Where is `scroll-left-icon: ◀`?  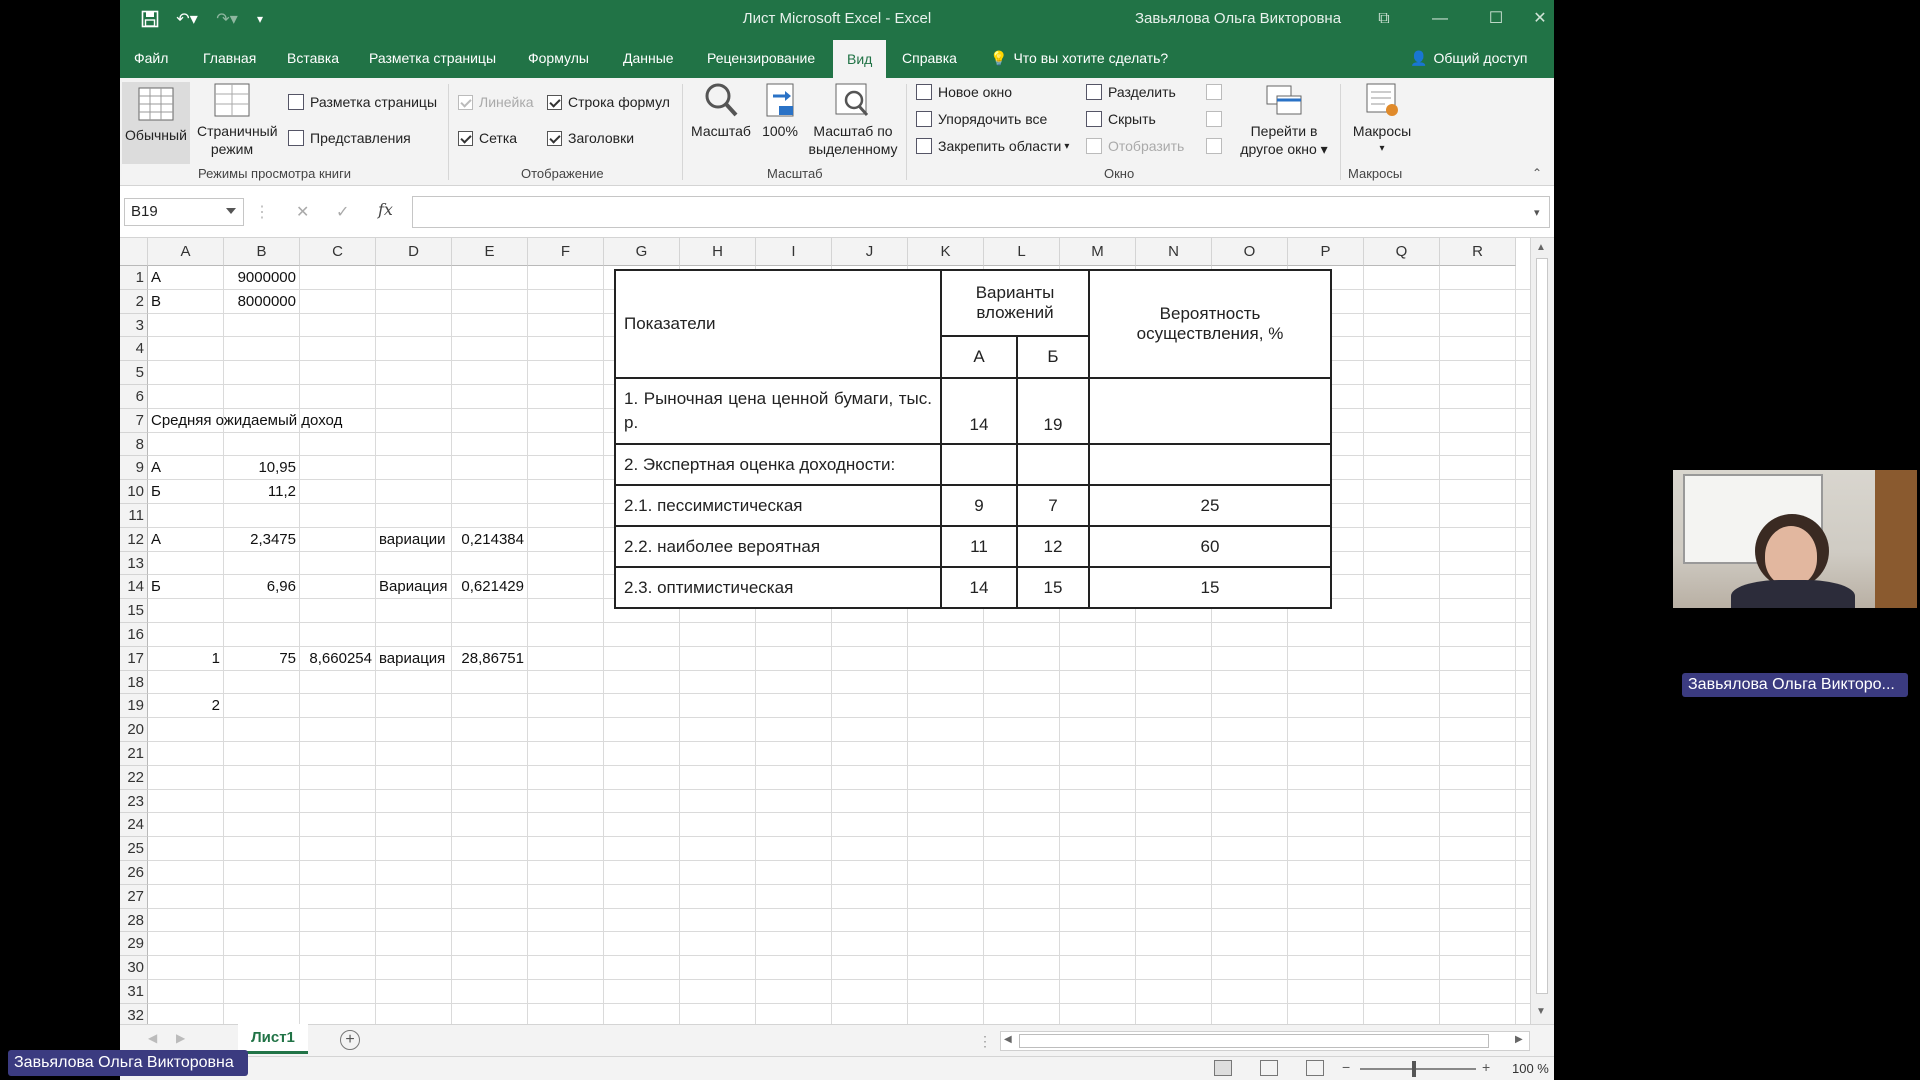
scroll-left-icon: ◀ is located at coordinates (1008, 1039).